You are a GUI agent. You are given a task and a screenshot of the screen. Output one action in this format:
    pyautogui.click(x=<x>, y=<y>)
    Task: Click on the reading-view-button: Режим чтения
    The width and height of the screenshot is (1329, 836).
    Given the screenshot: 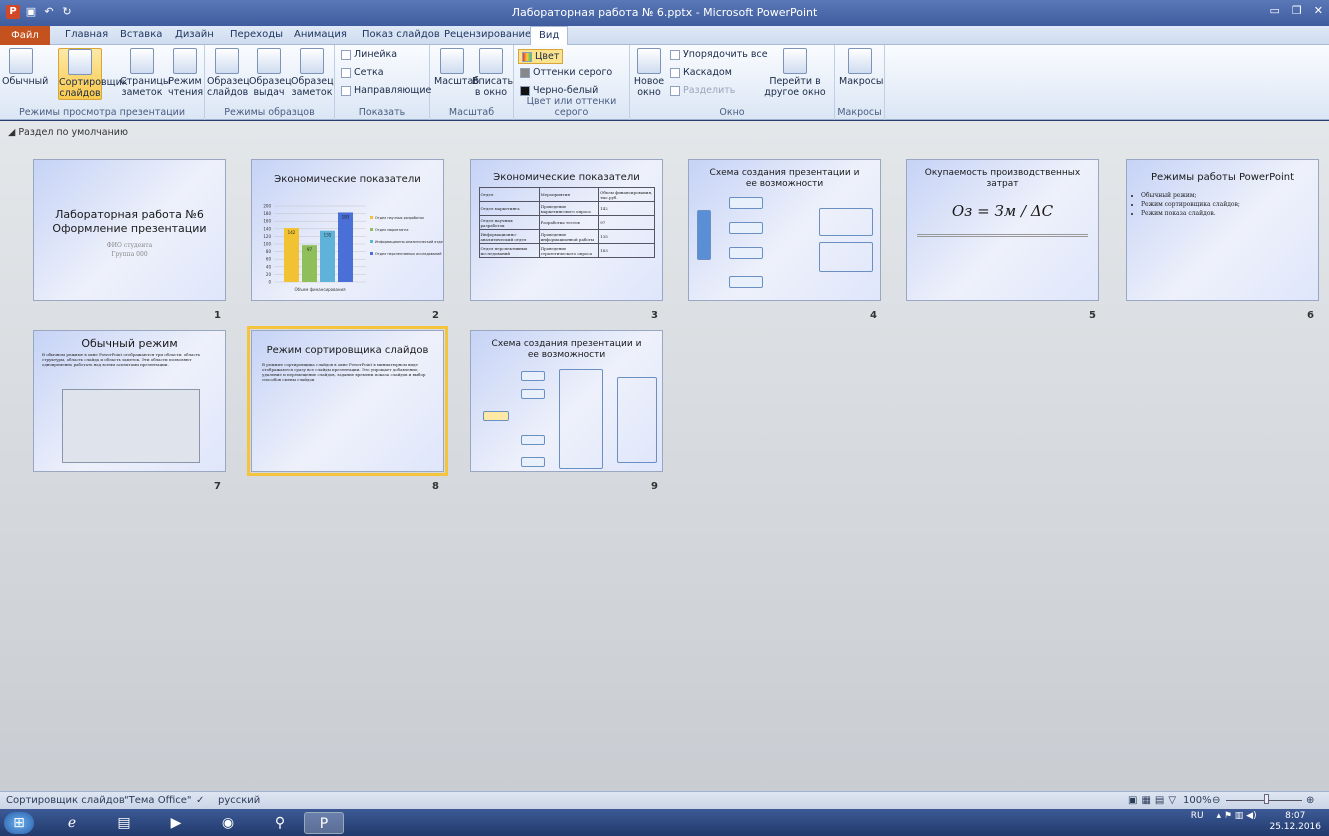 What is the action you would take?
    pyautogui.click(x=185, y=73)
    